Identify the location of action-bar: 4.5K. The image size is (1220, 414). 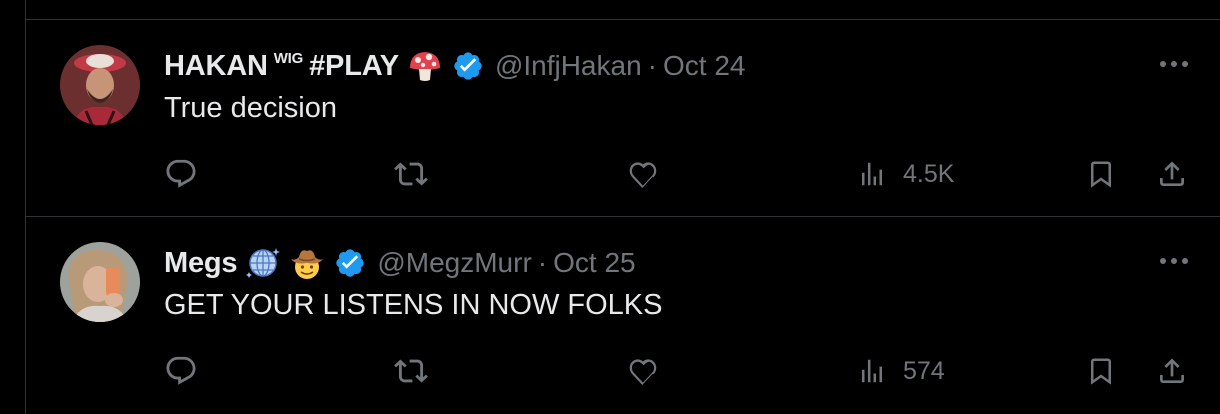
(623, 174).